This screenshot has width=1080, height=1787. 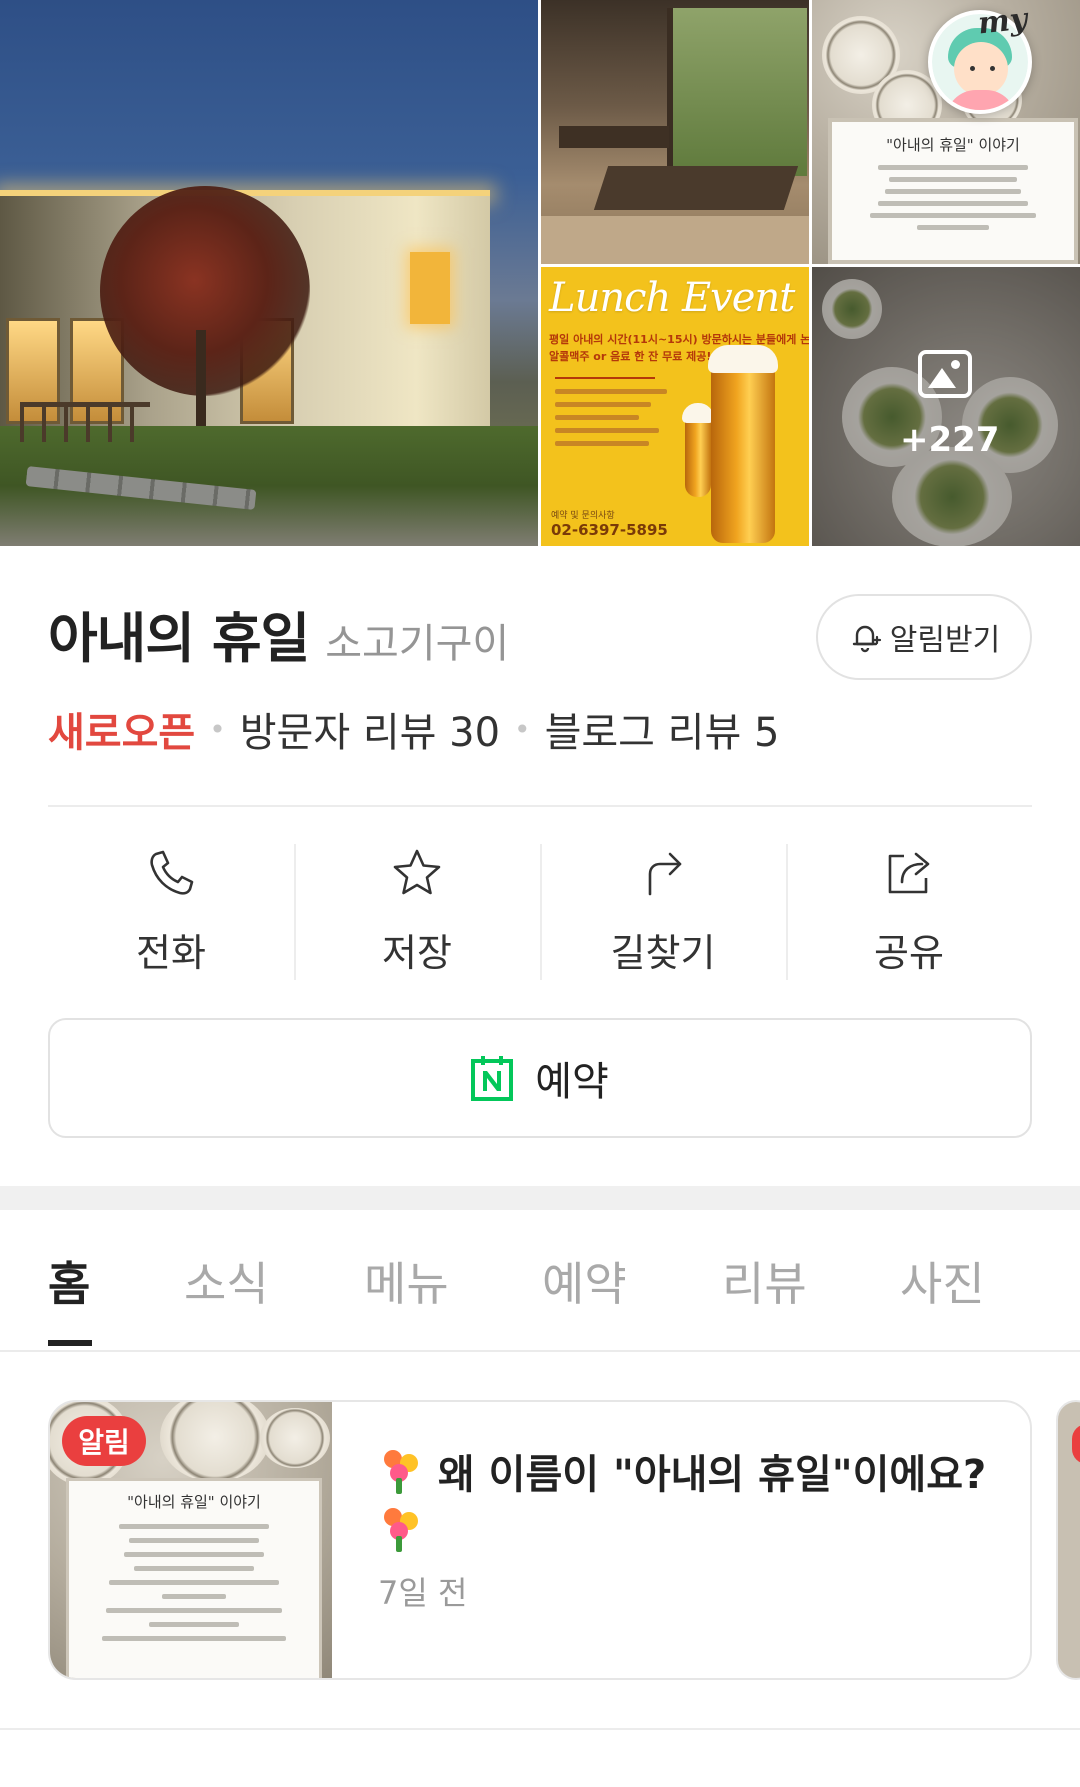 I want to click on place-title: 아내의 휴일 소고기구이, so click(x=278, y=633).